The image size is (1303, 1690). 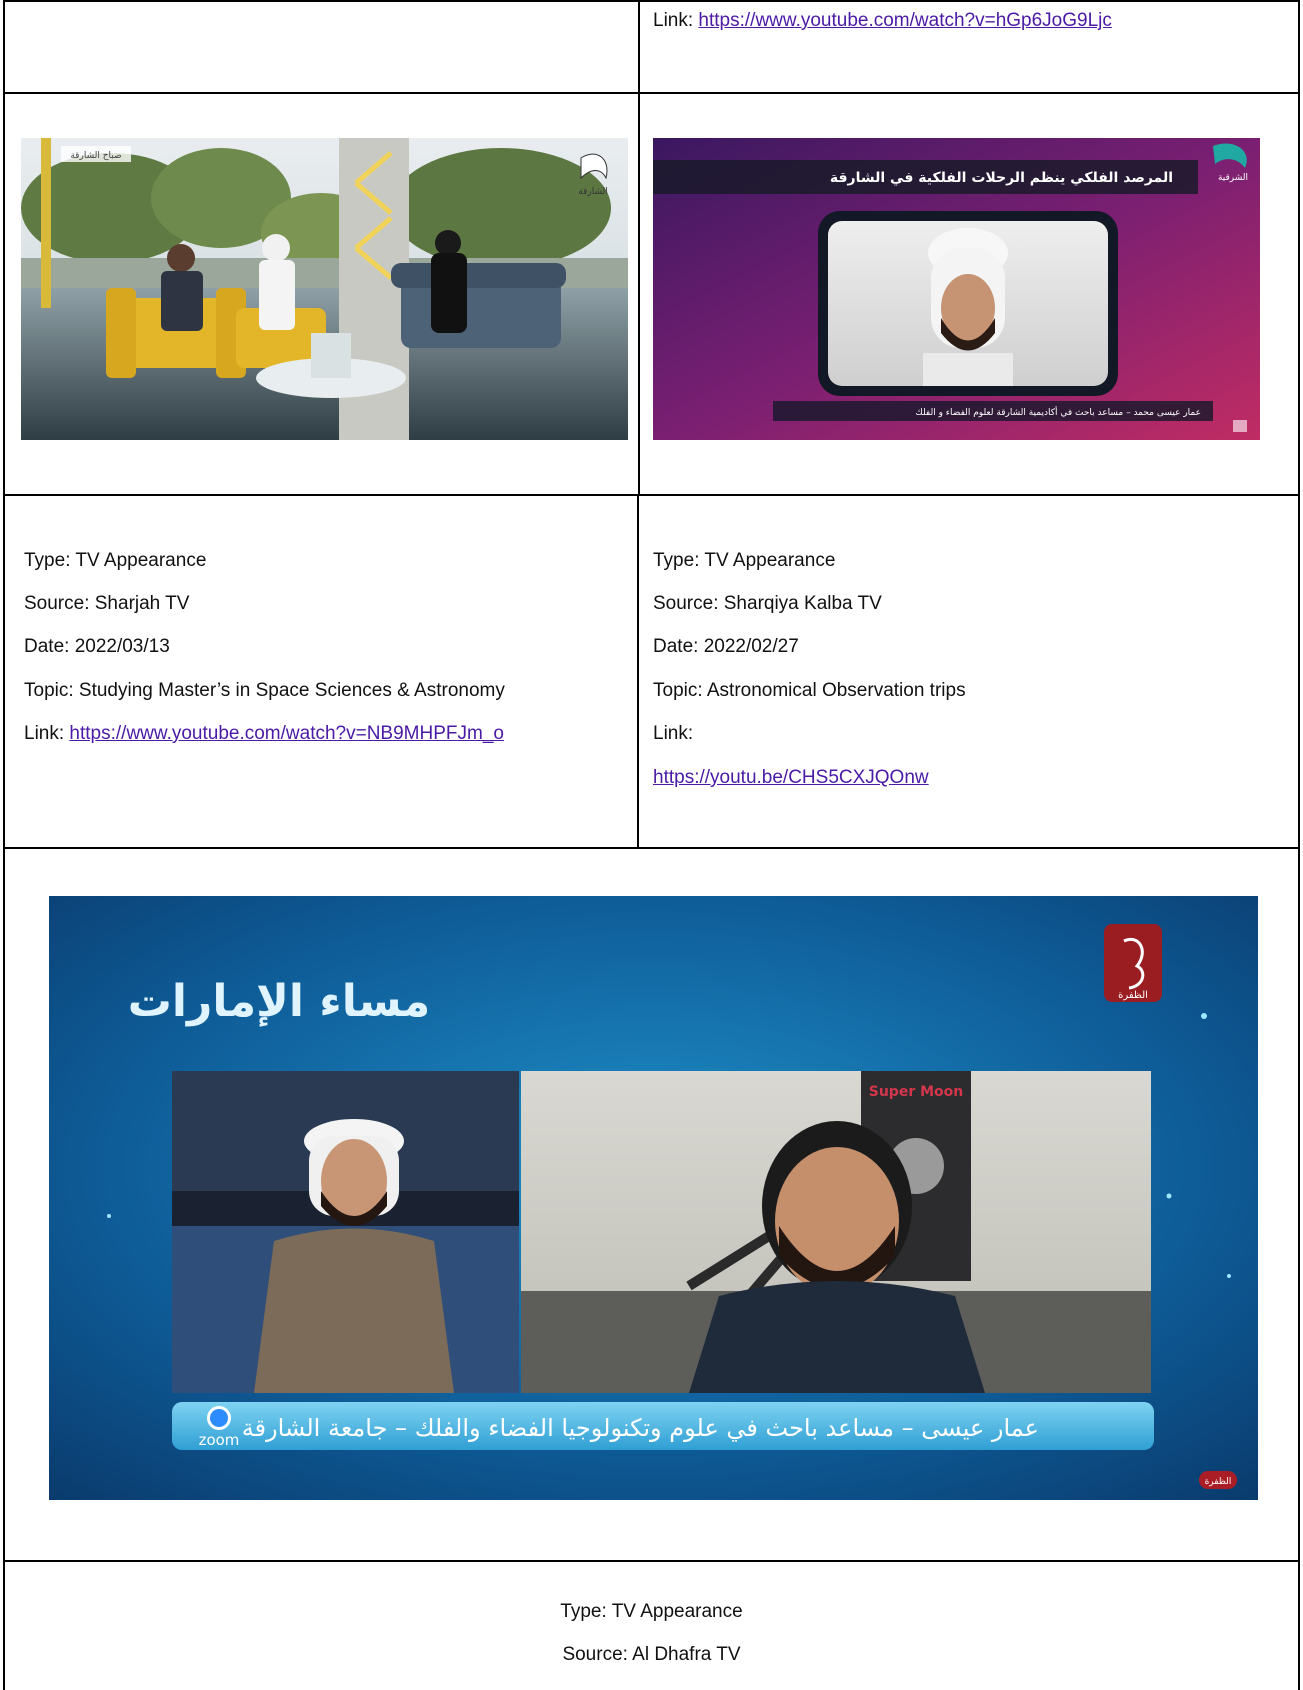 What do you see at coordinates (726, 646) in the screenshot?
I see `right-date: Date: 2022/02/27` at bounding box center [726, 646].